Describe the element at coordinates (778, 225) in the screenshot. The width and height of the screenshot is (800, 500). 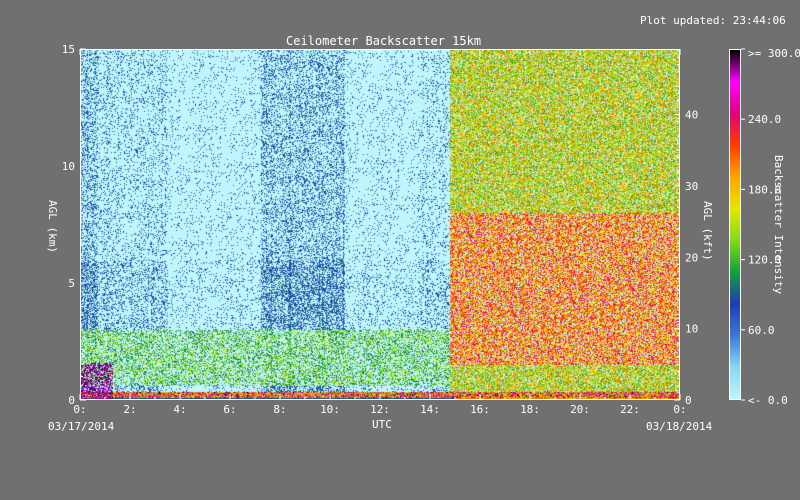
I see `colorbar-label: Backscatter Intensity` at that location.